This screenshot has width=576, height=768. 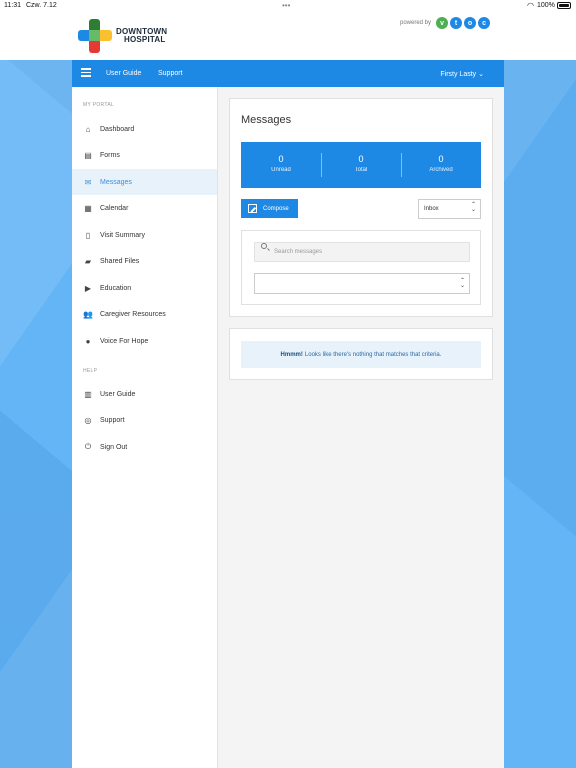 I want to click on compose-icon, so click(x=252, y=208).